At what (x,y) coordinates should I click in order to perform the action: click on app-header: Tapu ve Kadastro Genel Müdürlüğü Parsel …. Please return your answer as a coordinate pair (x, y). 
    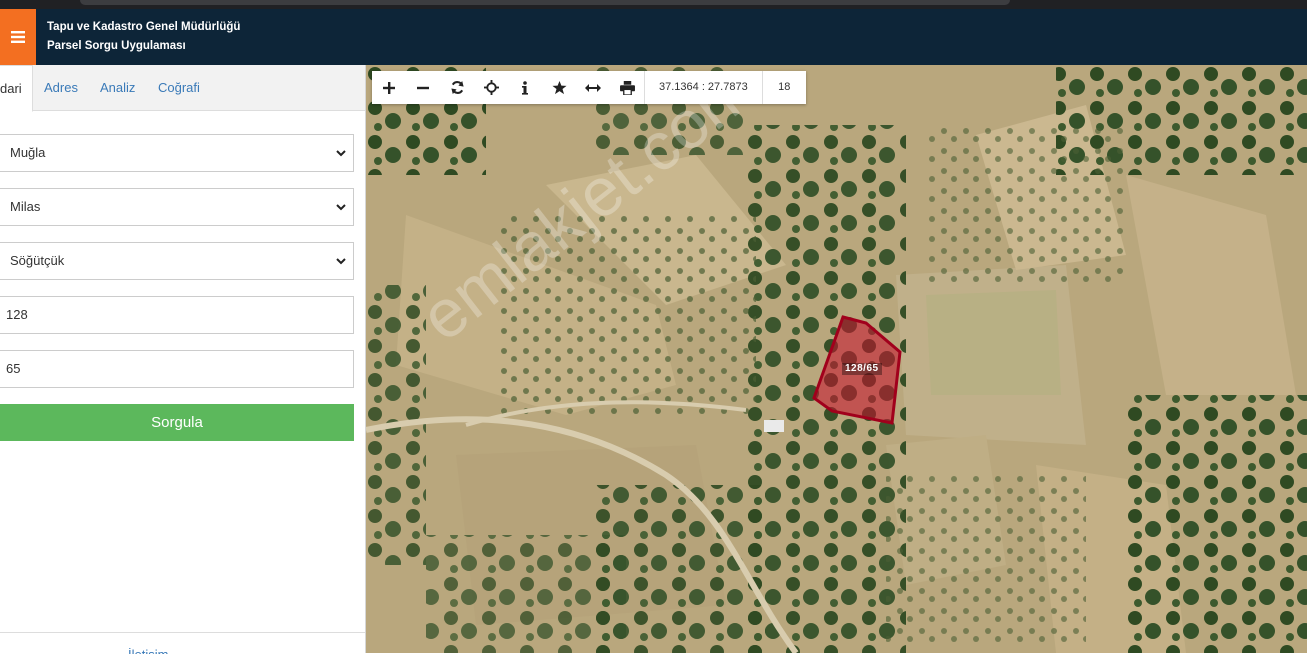
    Looking at the image, I should click on (653, 37).